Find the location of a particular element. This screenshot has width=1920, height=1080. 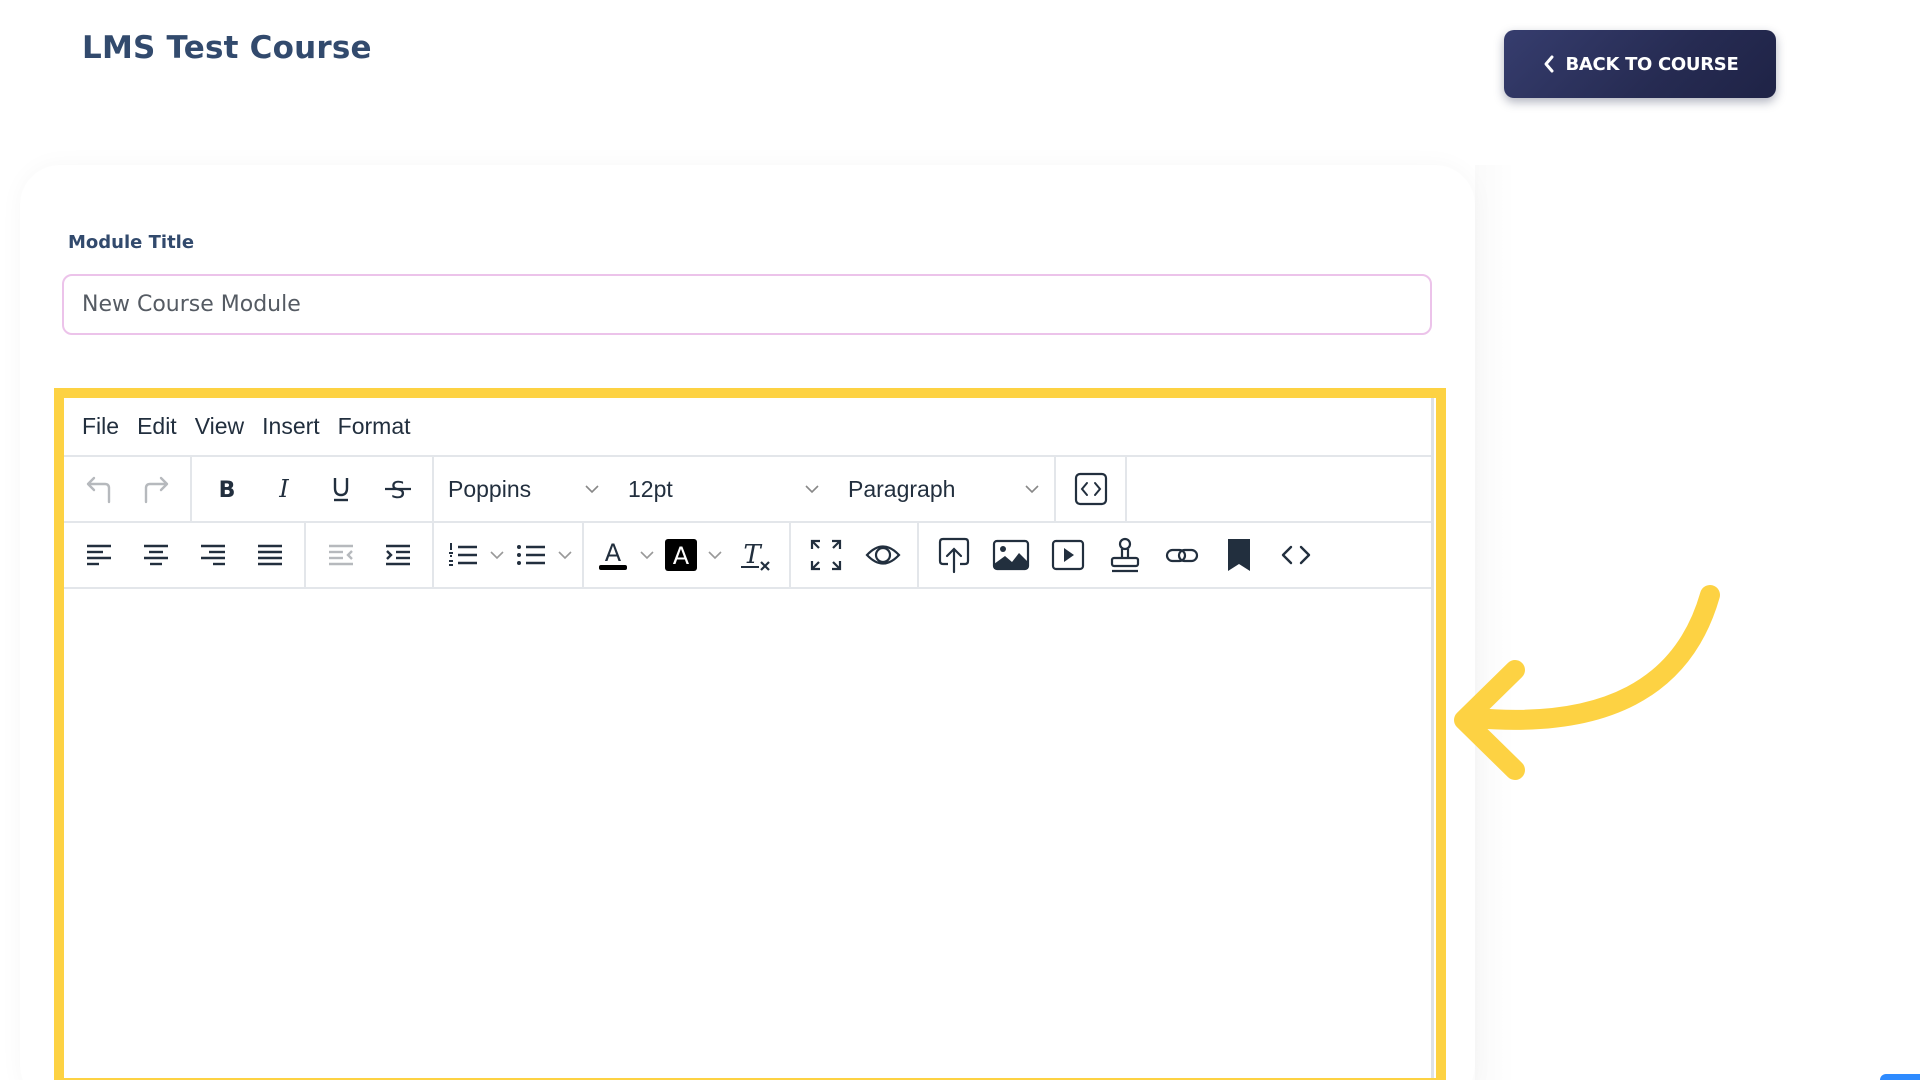

source-group is located at coordinates (1091, 489).